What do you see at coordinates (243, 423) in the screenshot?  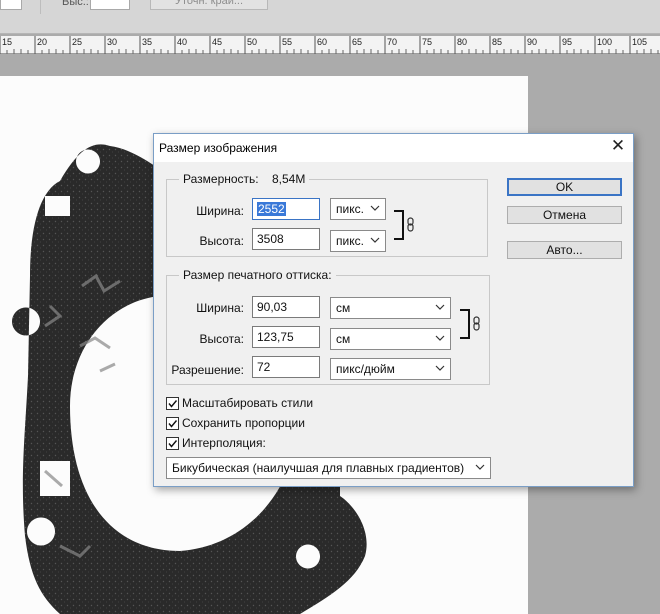 I see `constrain-proportions-label: Сохранить пропорции` at bounding box center [243, 423].